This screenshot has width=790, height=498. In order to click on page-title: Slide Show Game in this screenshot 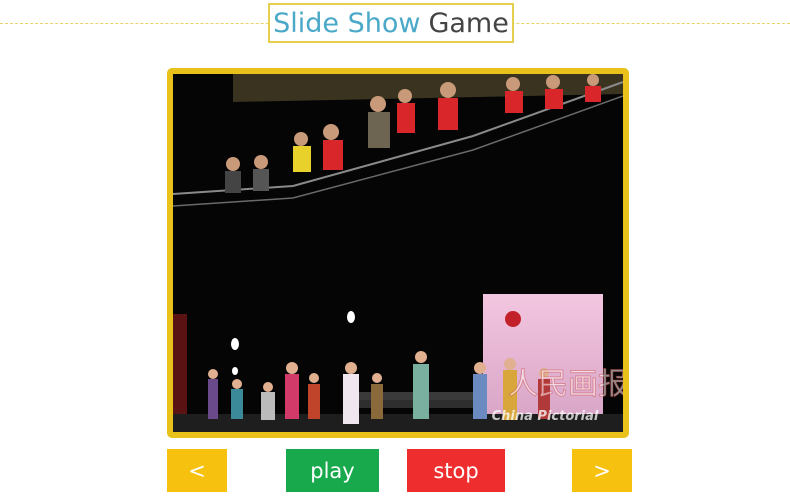, I will do `click(391, 23)`.